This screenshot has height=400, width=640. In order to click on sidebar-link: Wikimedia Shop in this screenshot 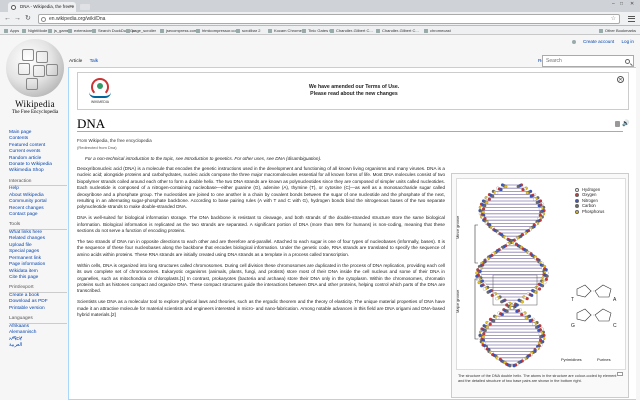, I will do `click(38, 171)`.